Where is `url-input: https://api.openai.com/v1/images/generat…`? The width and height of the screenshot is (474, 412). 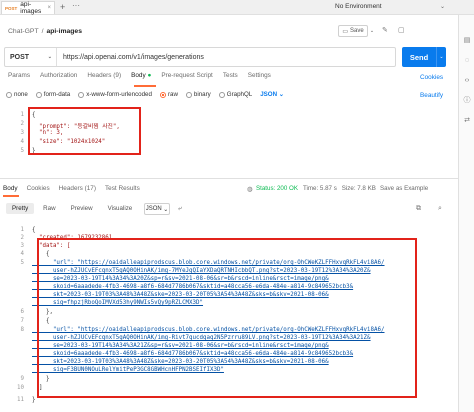 url-input: https://api.openai.com/v1/images/generat… is located at coordinates (226, 57).